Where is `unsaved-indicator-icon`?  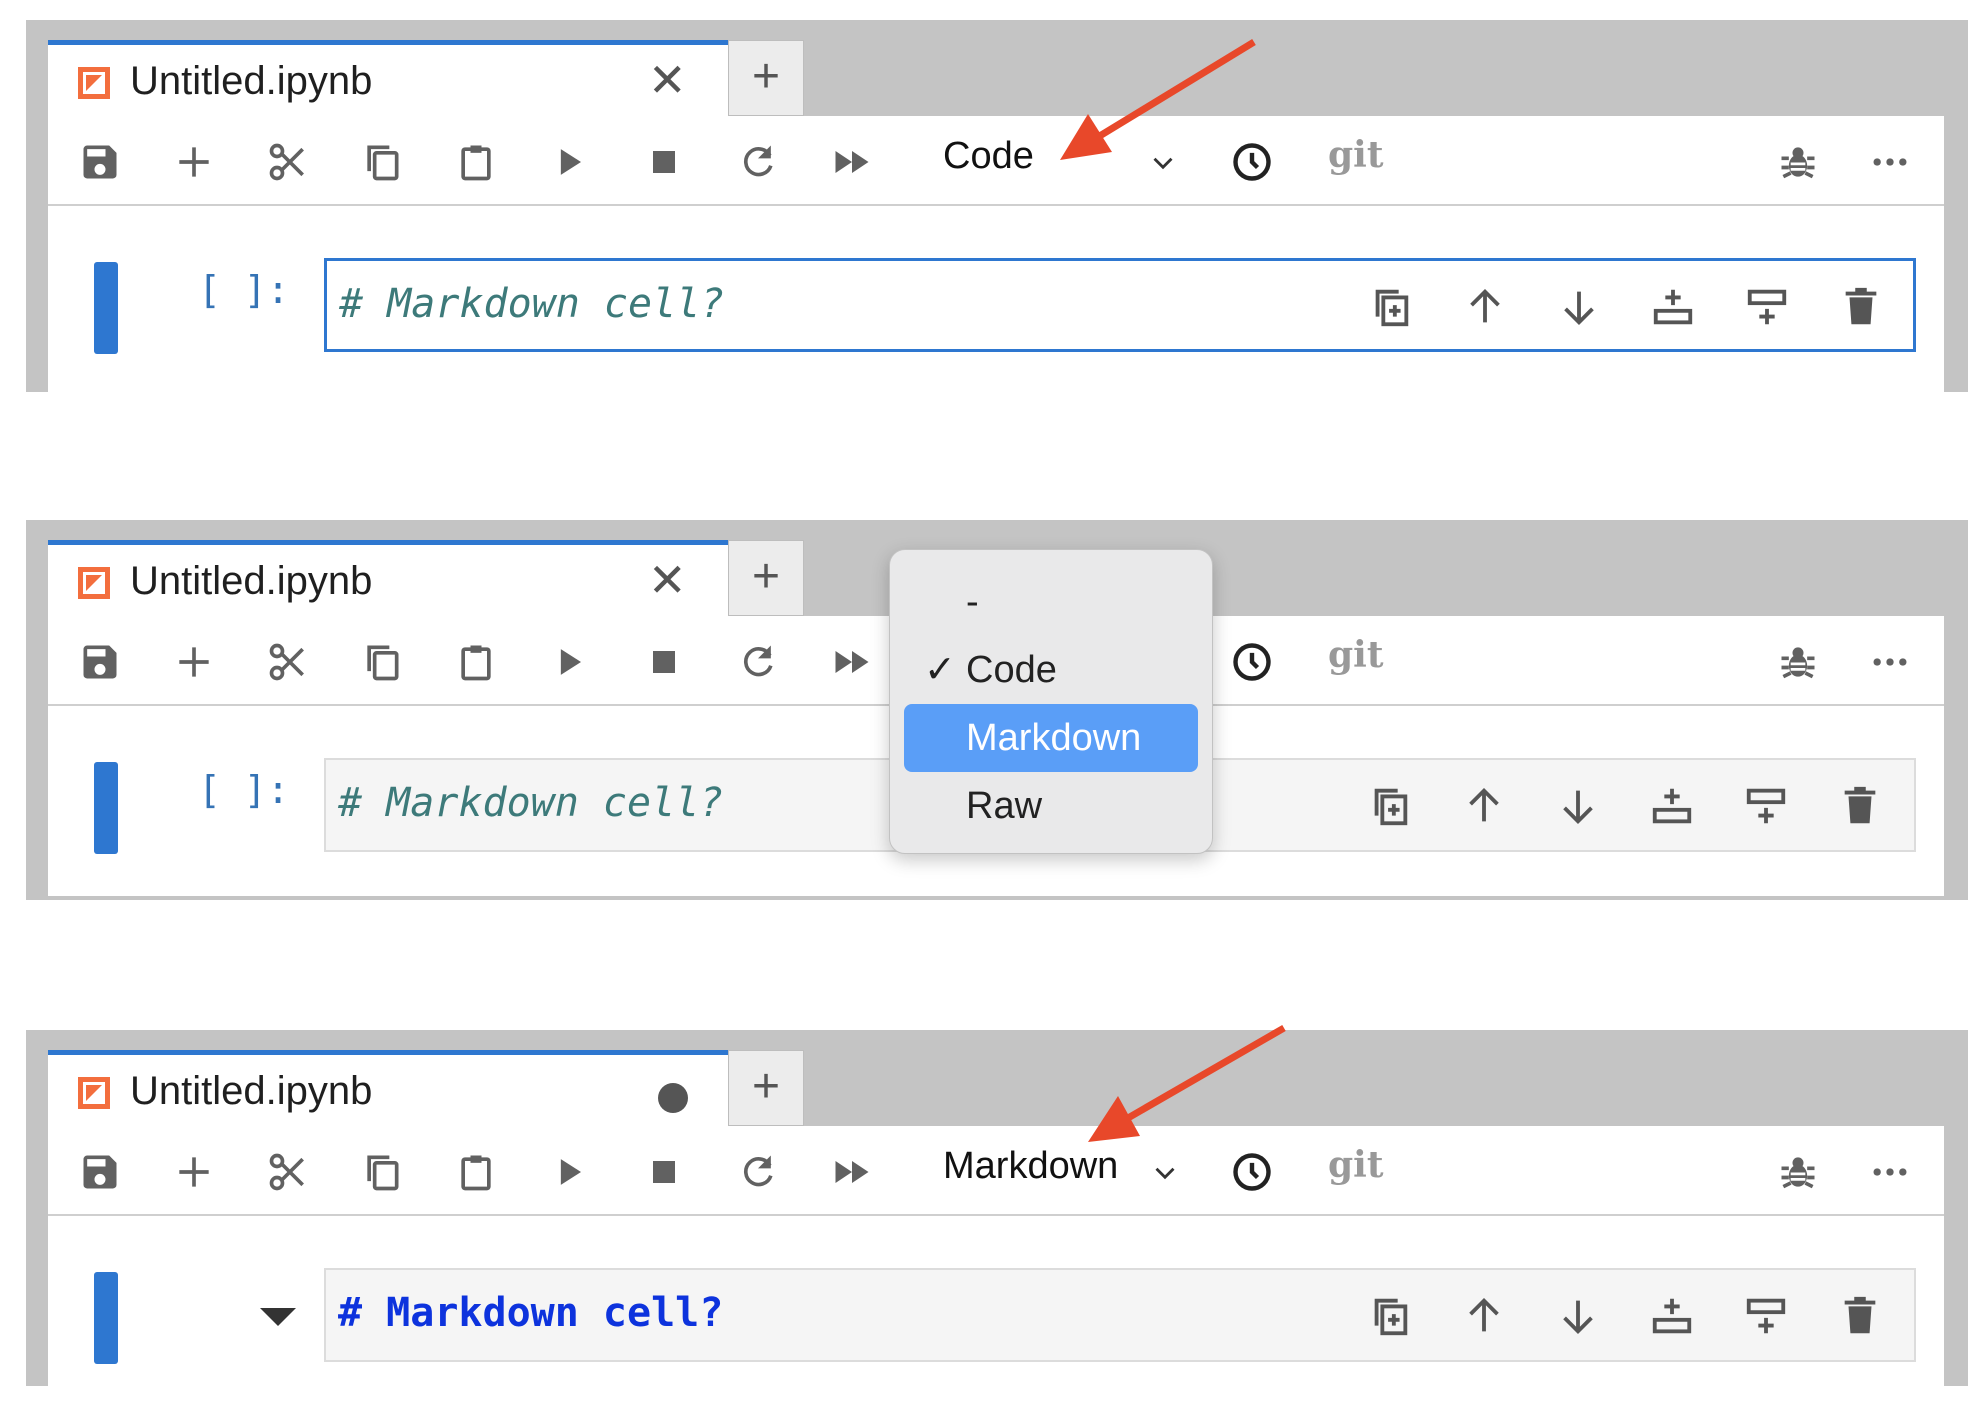 unsaved-indicator-icon is located at coordinates (673, 1098).